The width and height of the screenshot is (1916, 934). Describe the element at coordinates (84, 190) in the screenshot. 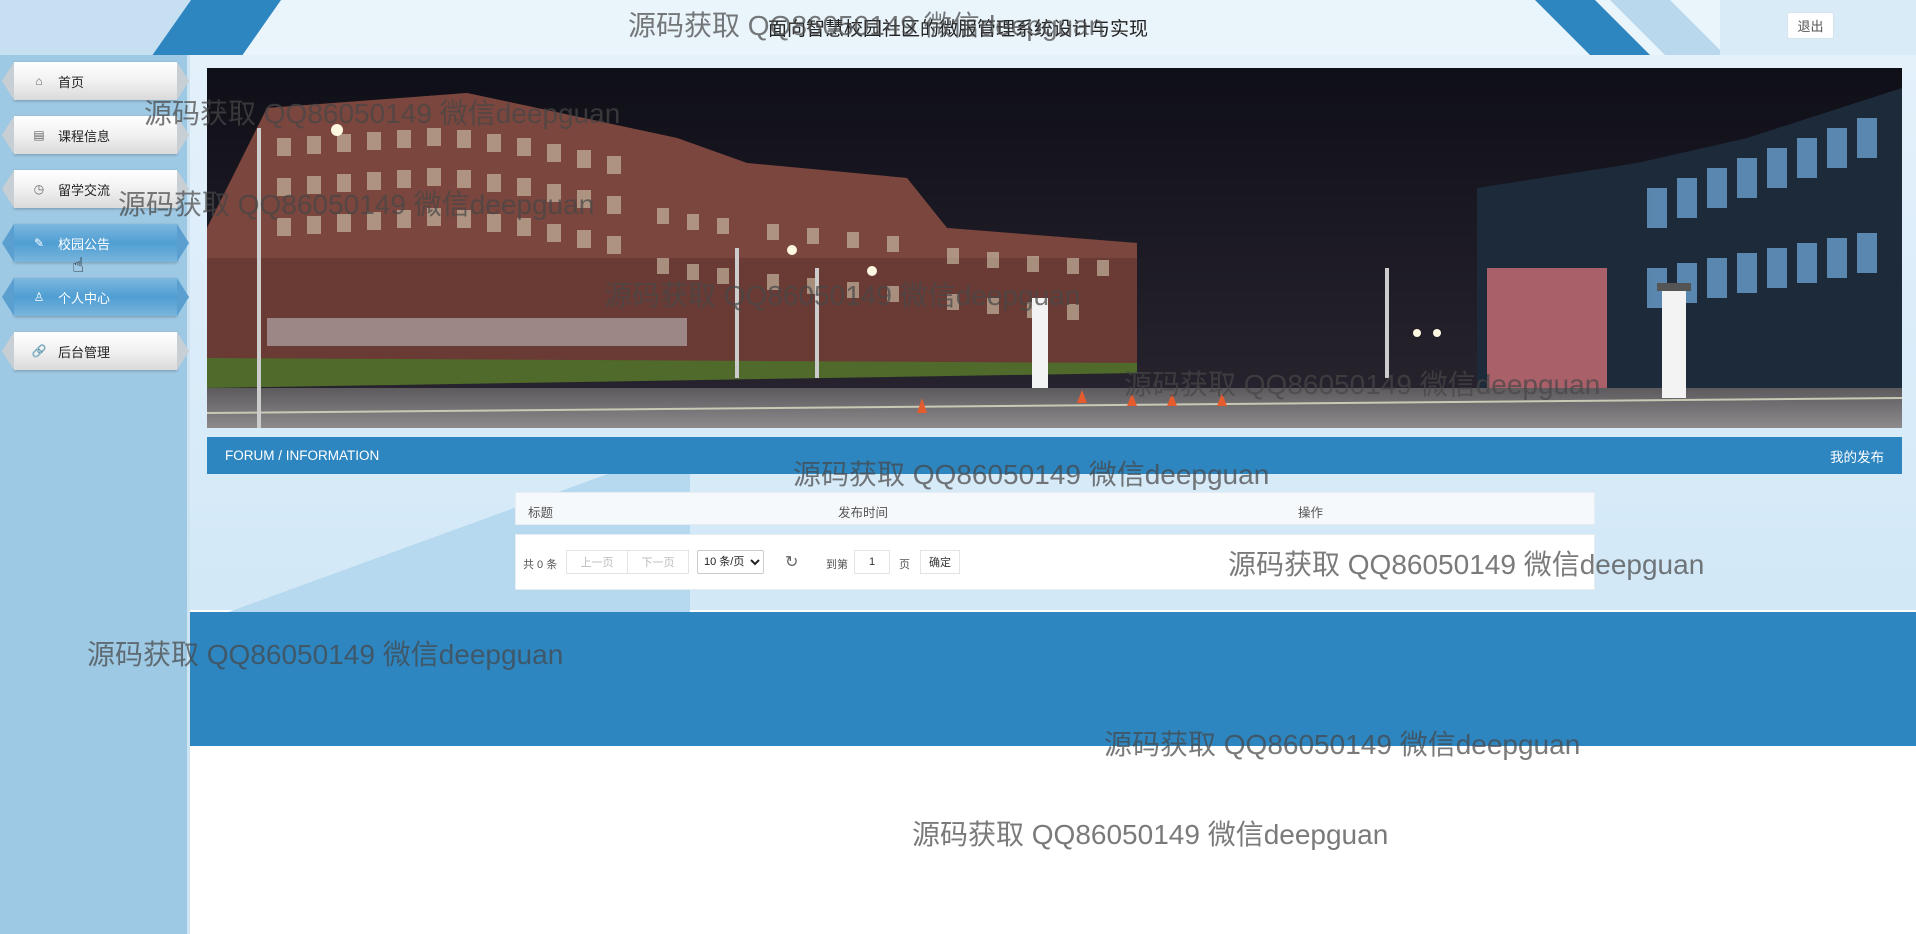

I see `sidebar-item-label: 留学交流` at that location.